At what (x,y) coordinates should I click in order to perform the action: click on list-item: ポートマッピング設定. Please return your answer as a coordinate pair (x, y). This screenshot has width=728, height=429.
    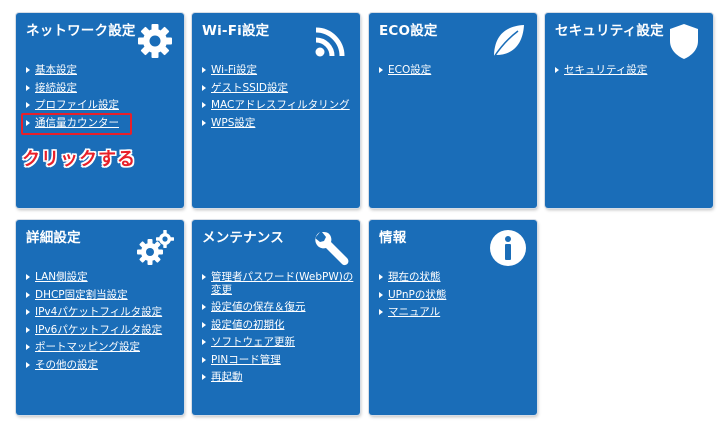
    Looking at the image, I should click on (102, 347).